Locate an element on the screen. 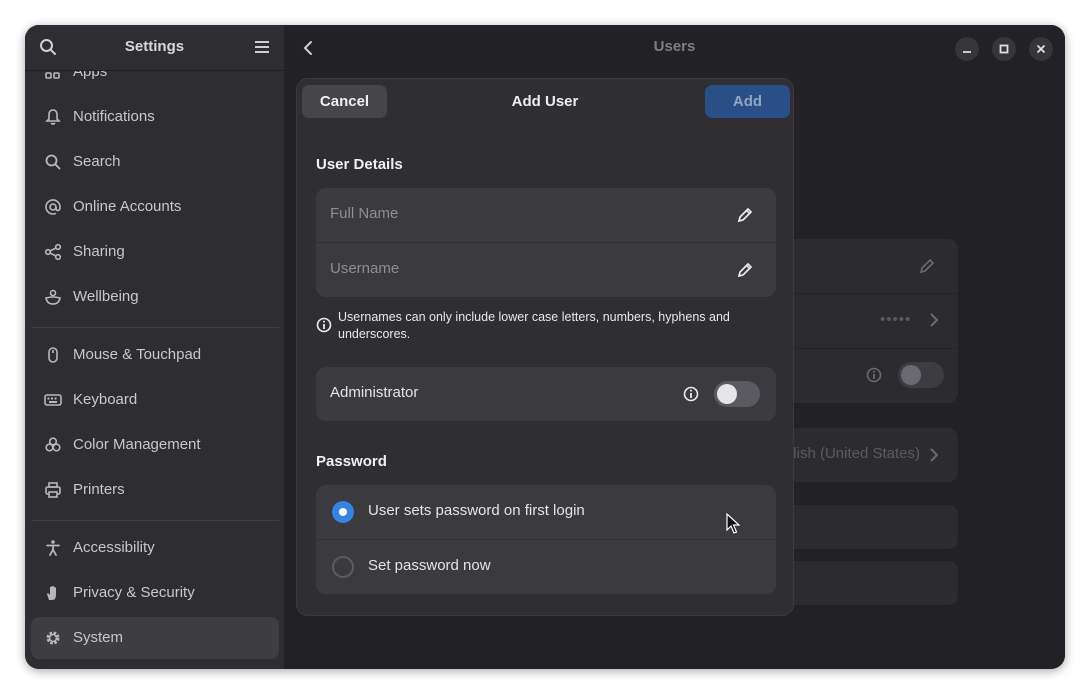  user-details-heading: User Details is located at coordinates (359, 164).